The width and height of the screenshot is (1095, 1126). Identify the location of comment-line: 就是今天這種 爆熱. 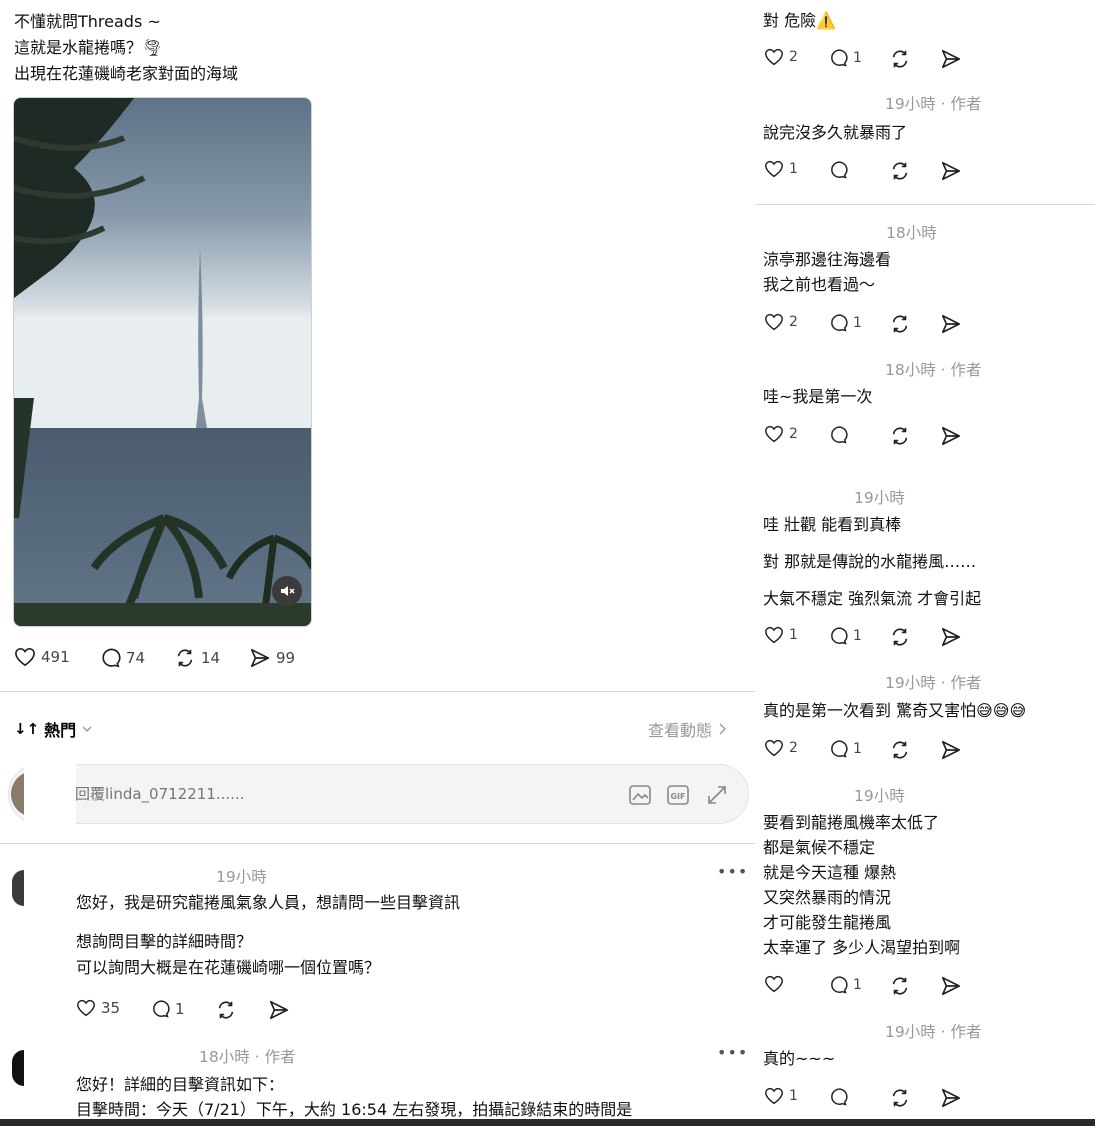
(830, 872).